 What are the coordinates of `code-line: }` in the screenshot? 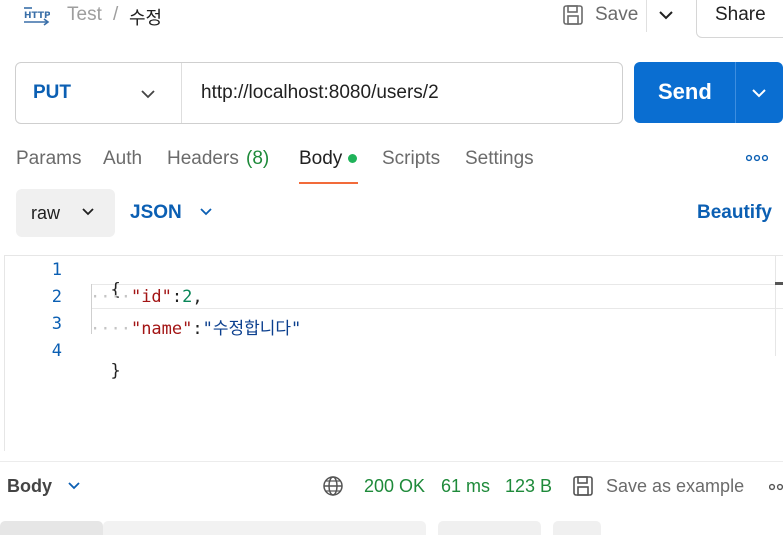 It's located at (105, 361).